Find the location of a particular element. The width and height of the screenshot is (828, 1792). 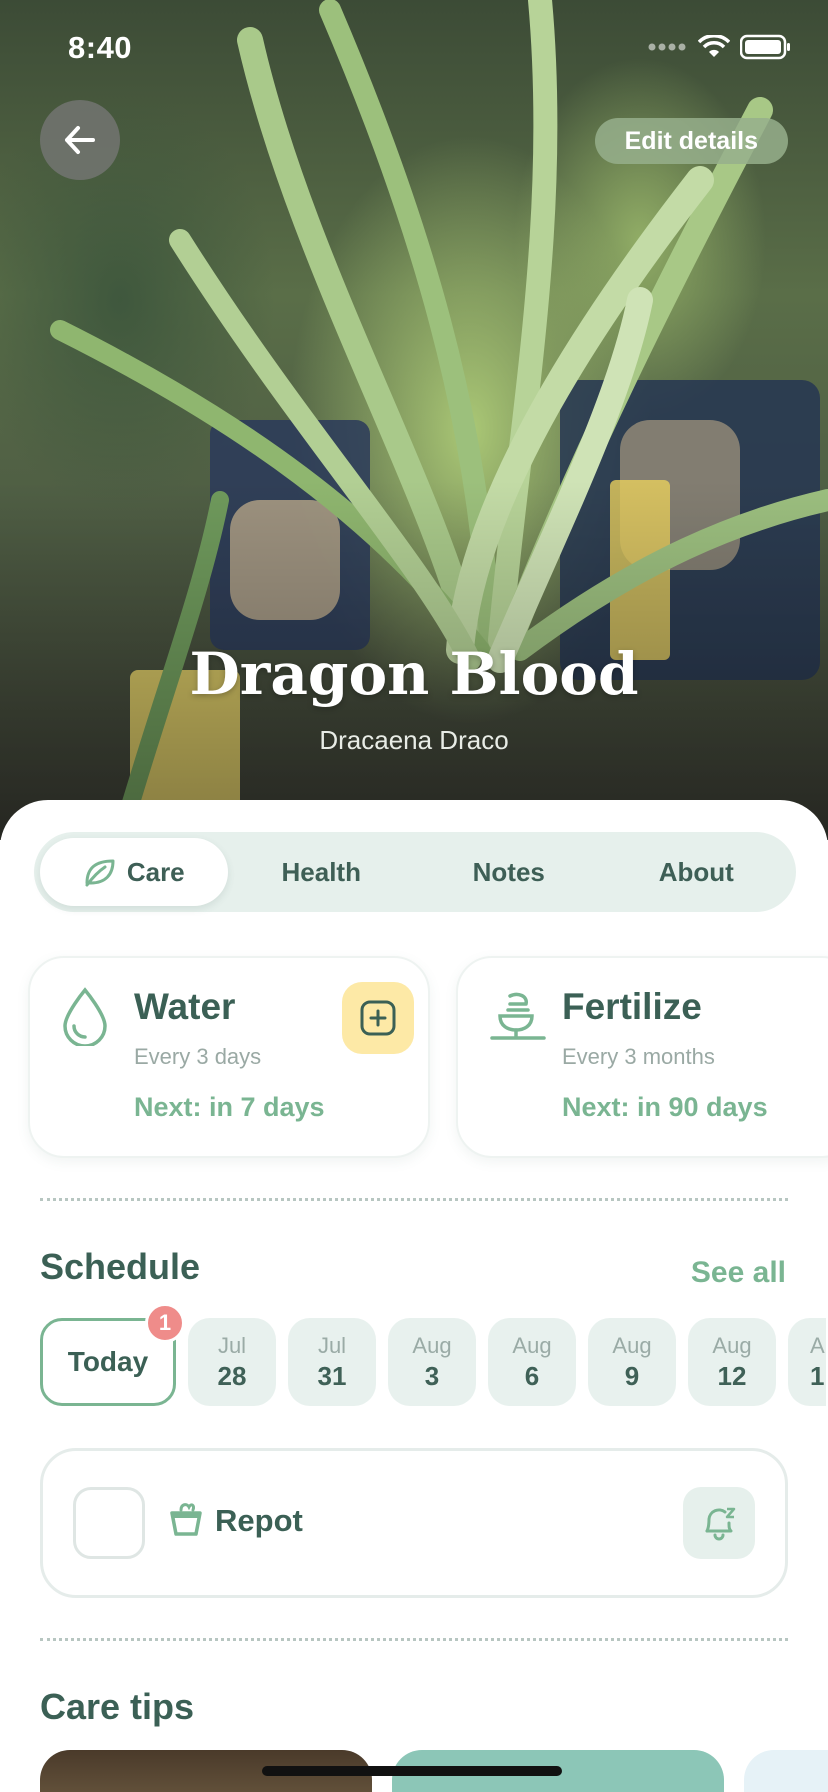

date-chip: Jul 31 is located at coordinates (332, 1362).